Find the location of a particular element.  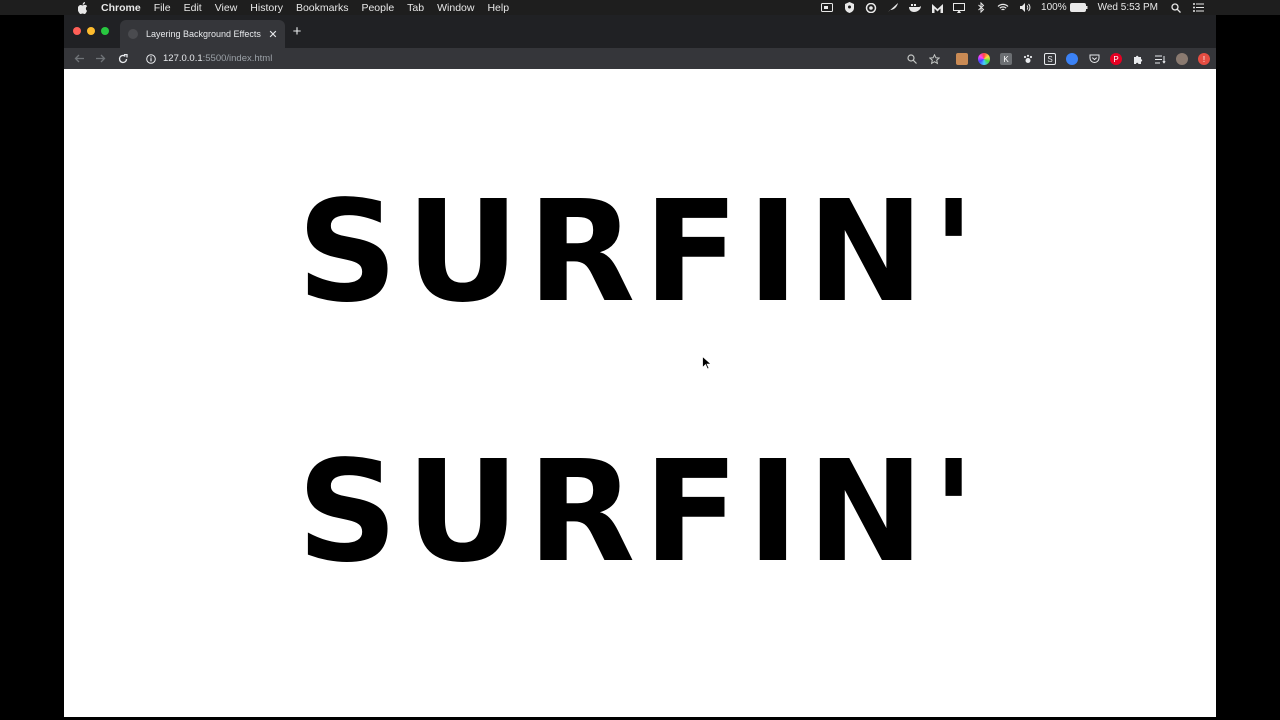

creative-cloud-icon is located at coordinates (871, 7).